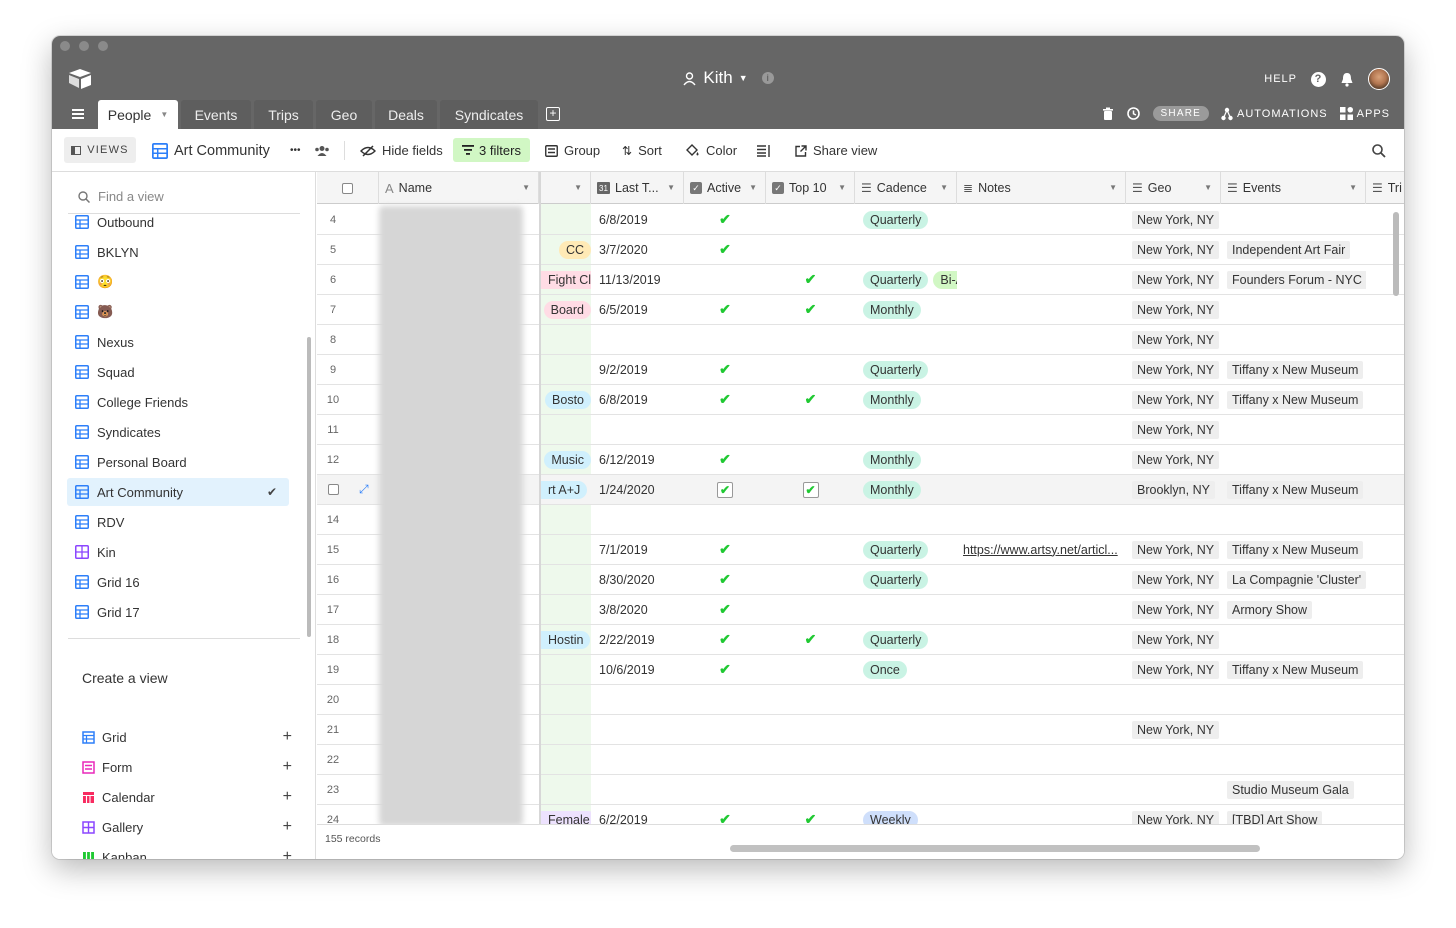  What do you see at coordinates (1296, 249) in the screenshot?
I see `events-cell: Independent Art Fair` at bounding box center [1296, 249].